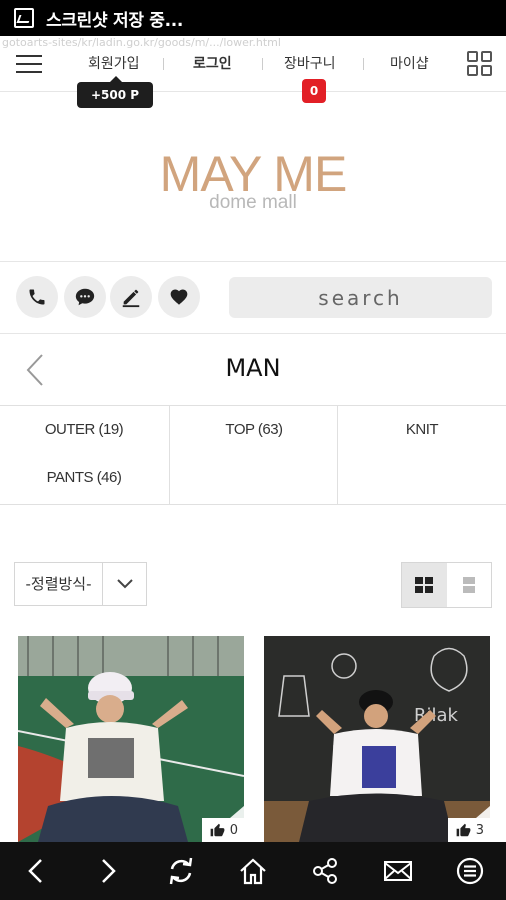 Image resolution: width=506 pixels, height=900 pixels. I want to click on forward-button, so click(108, 871).